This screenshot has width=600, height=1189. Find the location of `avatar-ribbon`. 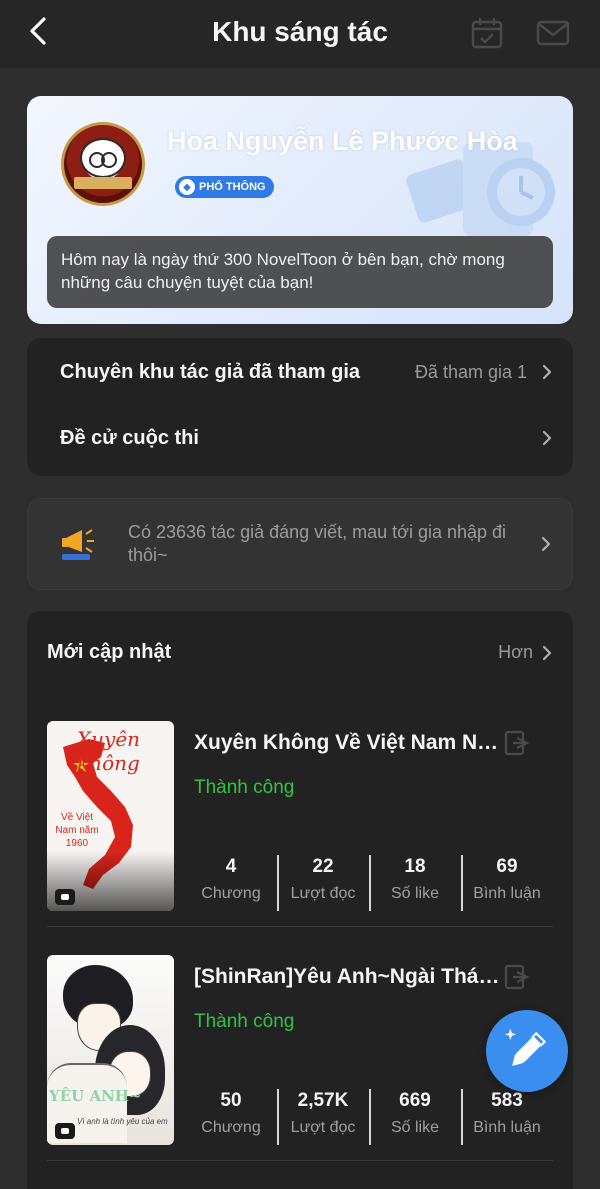

avatar-ribbon is located at coordinates (103, 183).